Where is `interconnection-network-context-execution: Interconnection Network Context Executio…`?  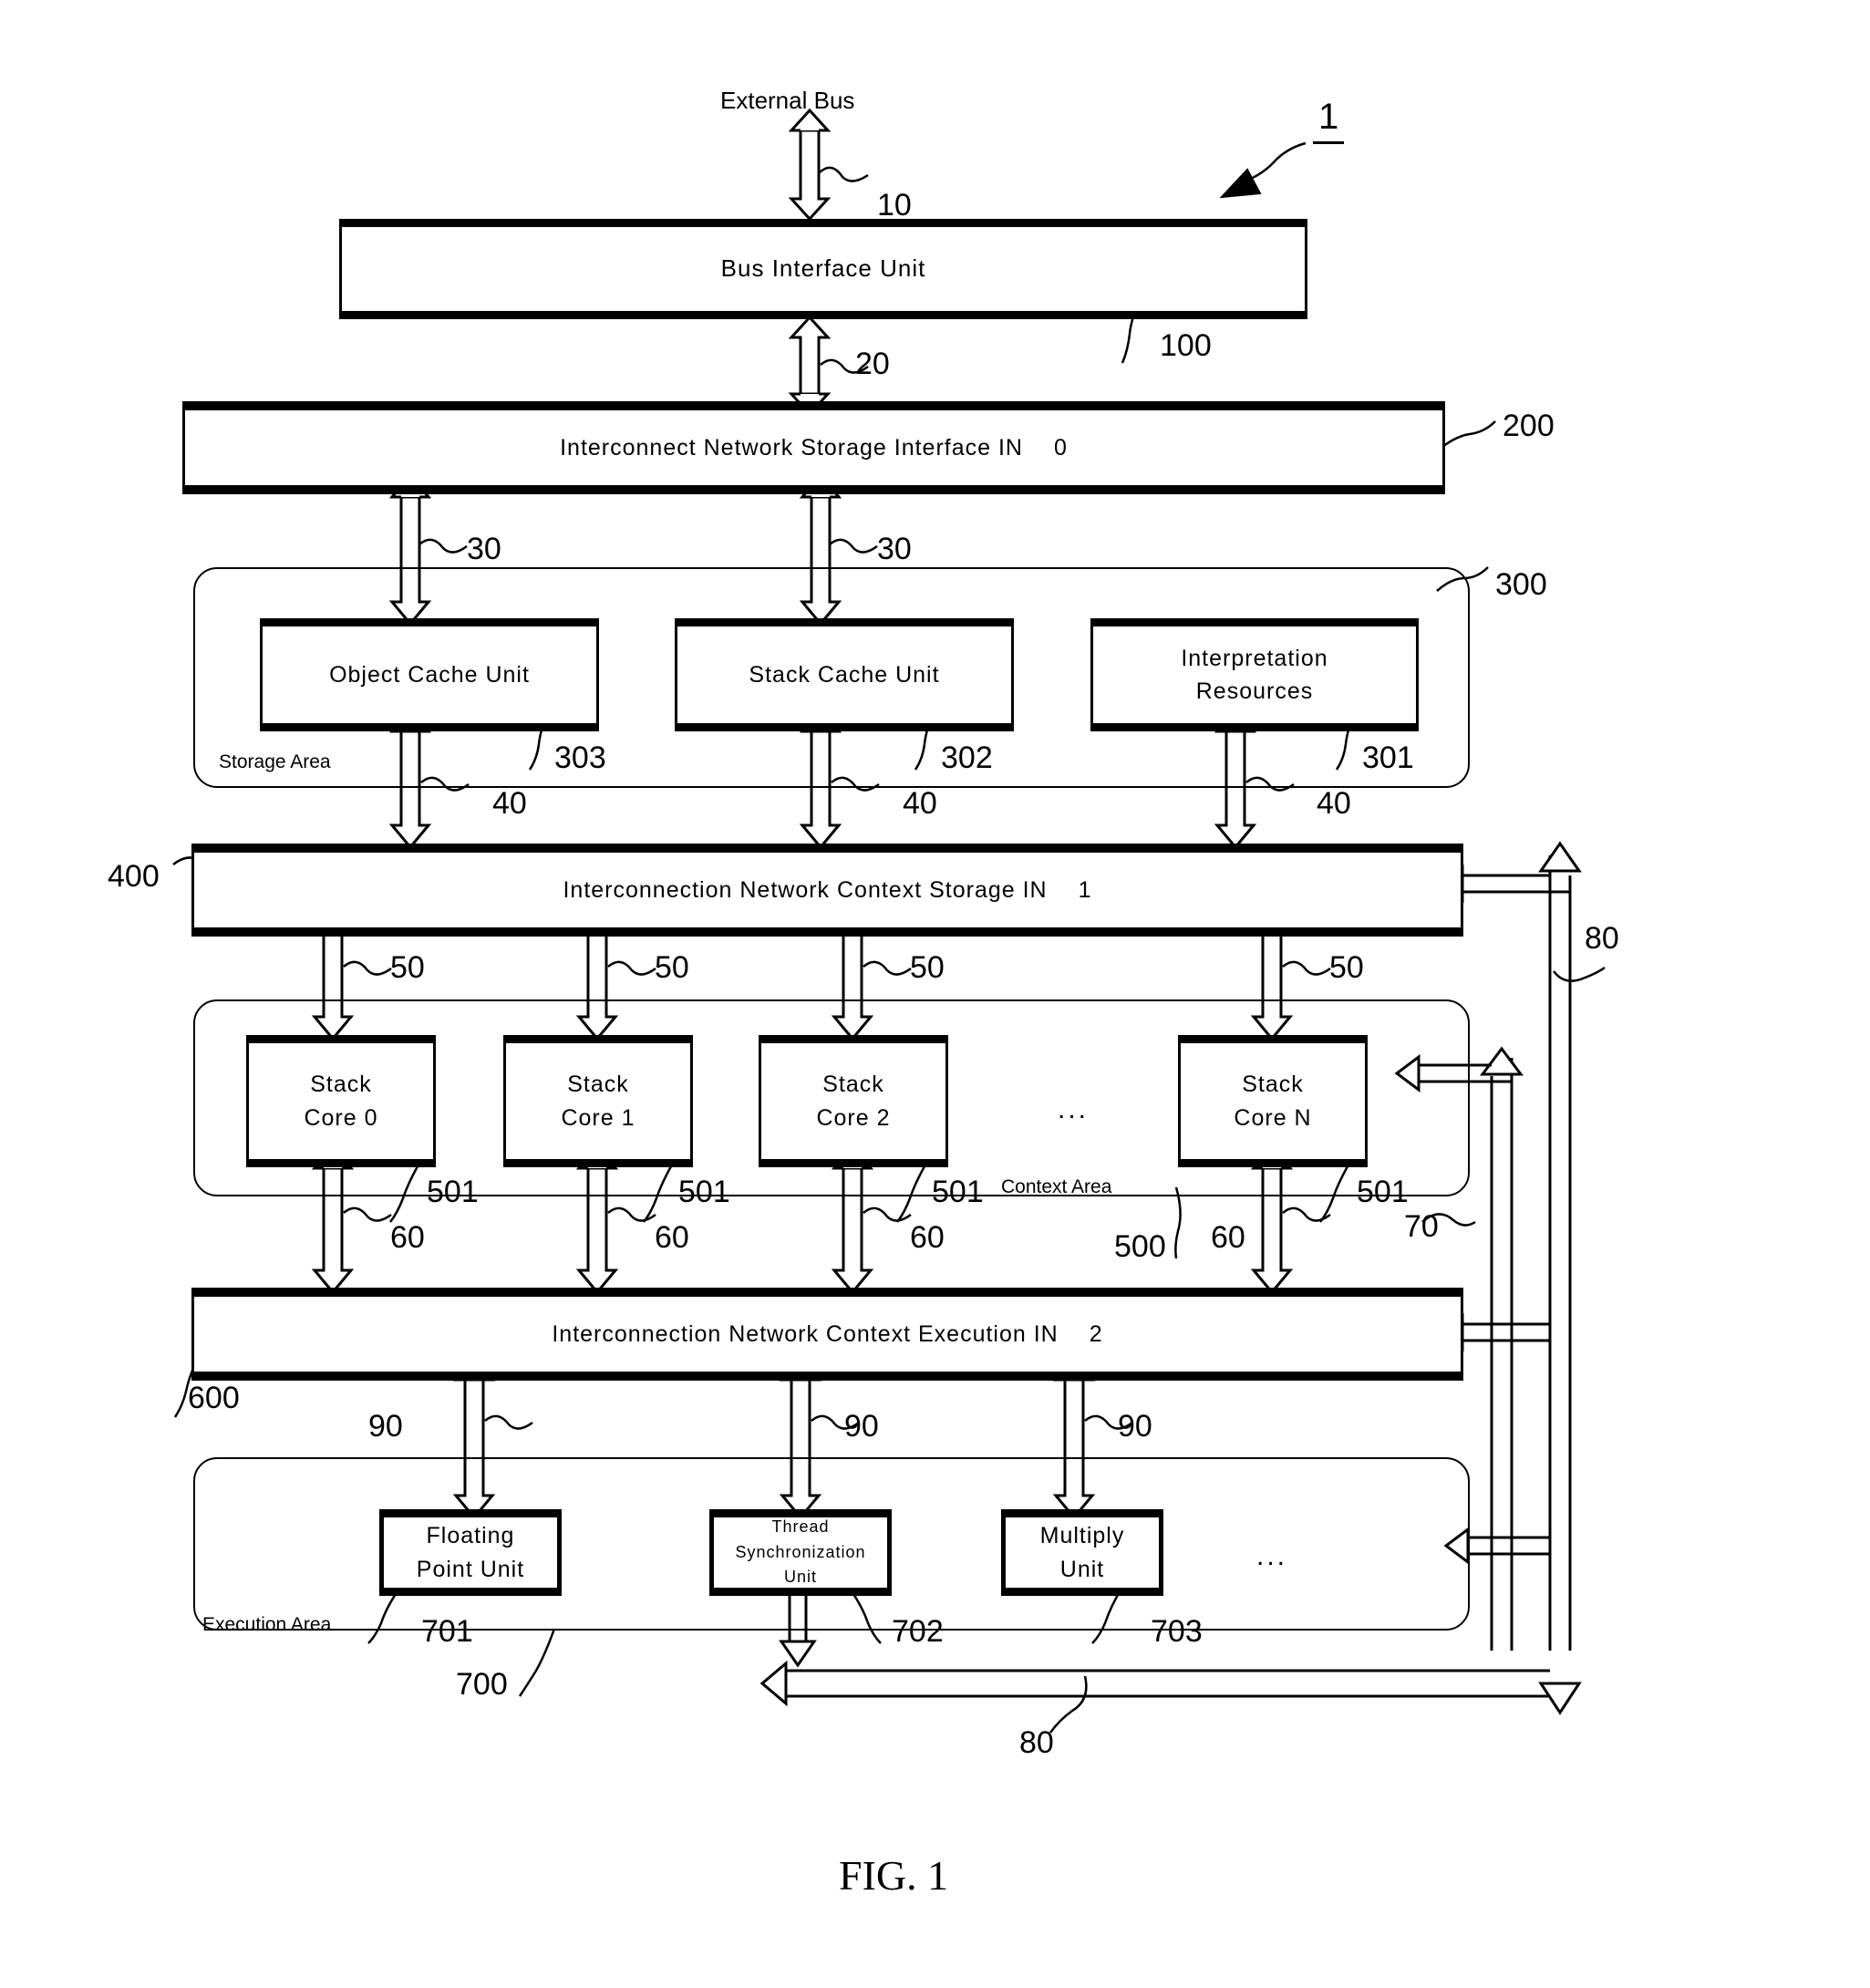 interconnection-network-context-execution: Interconnection Network Context Executio… is located at coordinates (827, 1334).